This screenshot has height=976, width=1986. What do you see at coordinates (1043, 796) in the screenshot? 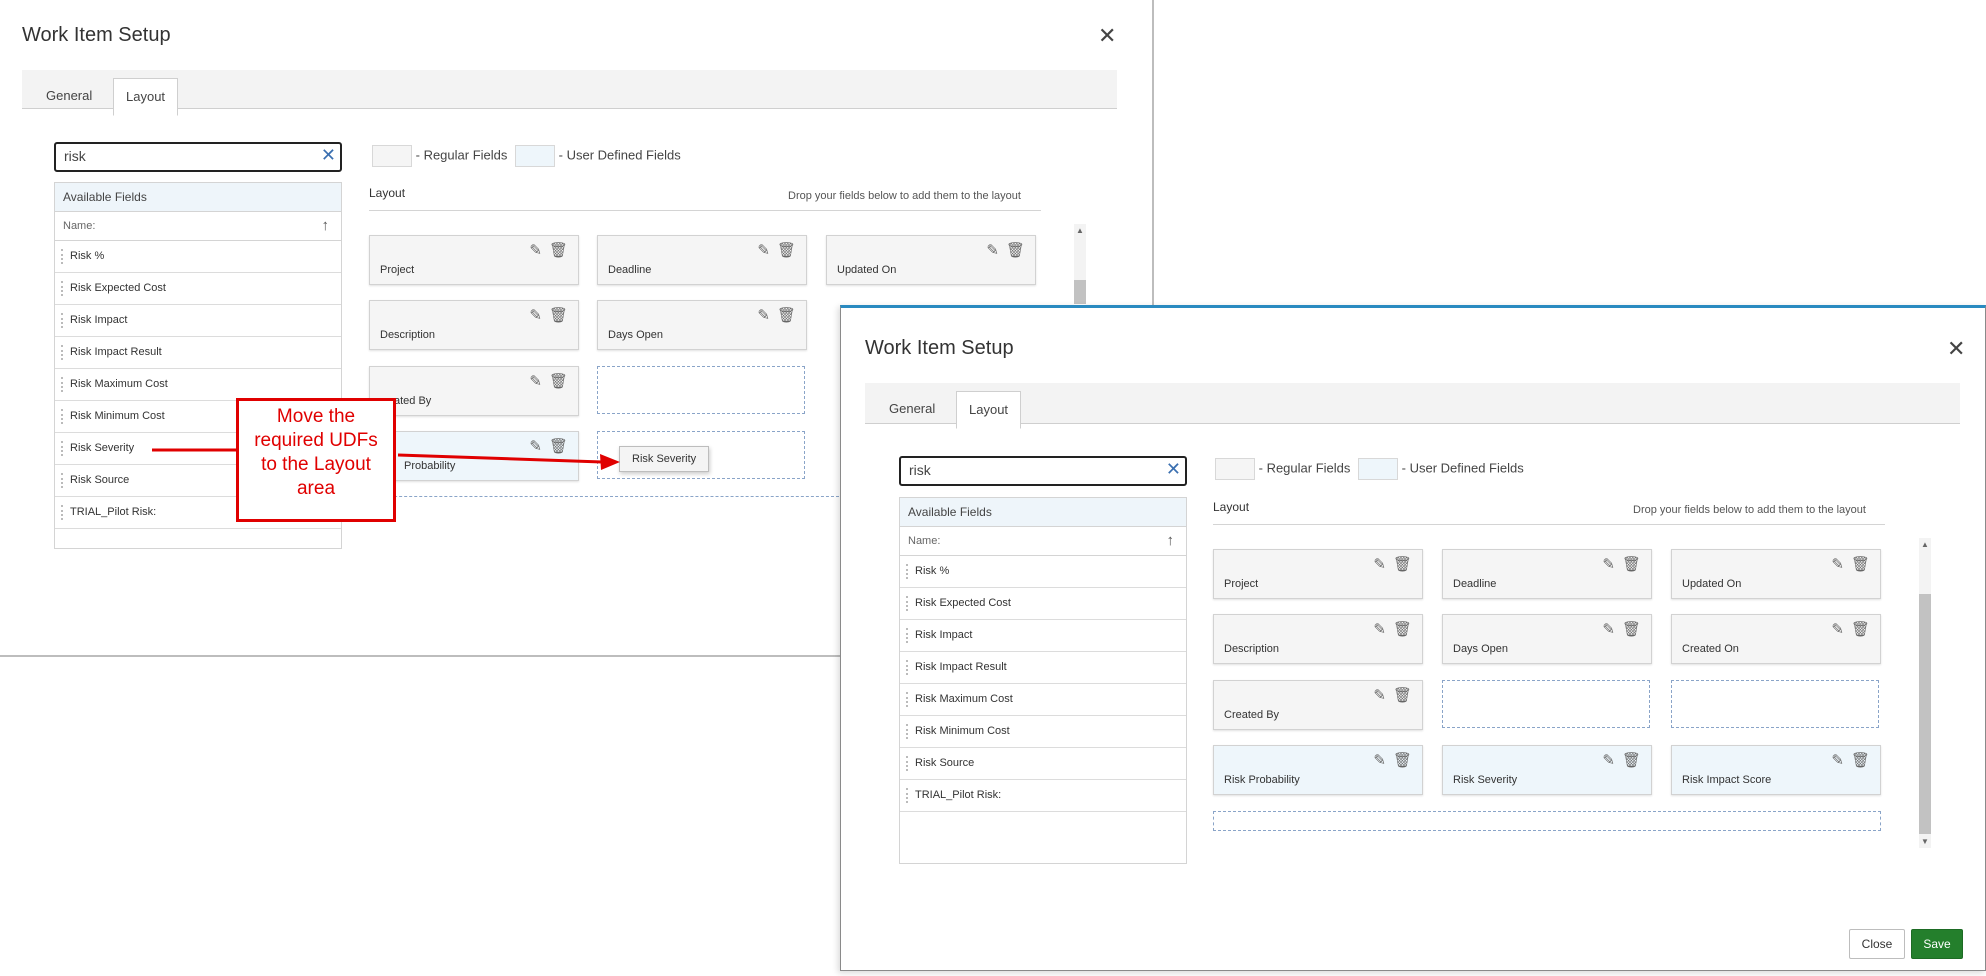
I see `list-item: TRIAL_Pilot Risk:` at bounding box center [1043, 796].